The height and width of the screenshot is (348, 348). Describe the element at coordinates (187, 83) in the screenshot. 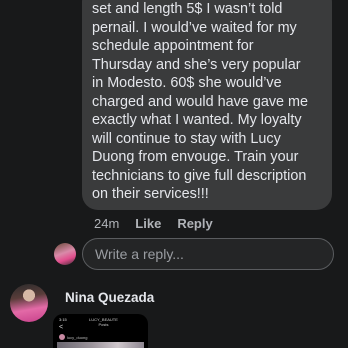

I see `comment-line: in Modesto. 60$ she would’ve` at that location.